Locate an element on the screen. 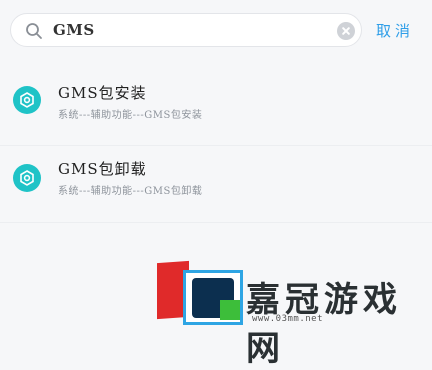 The image size is (432, 370). result-title: GMS包卸载 is located at coordinates (102, 169).